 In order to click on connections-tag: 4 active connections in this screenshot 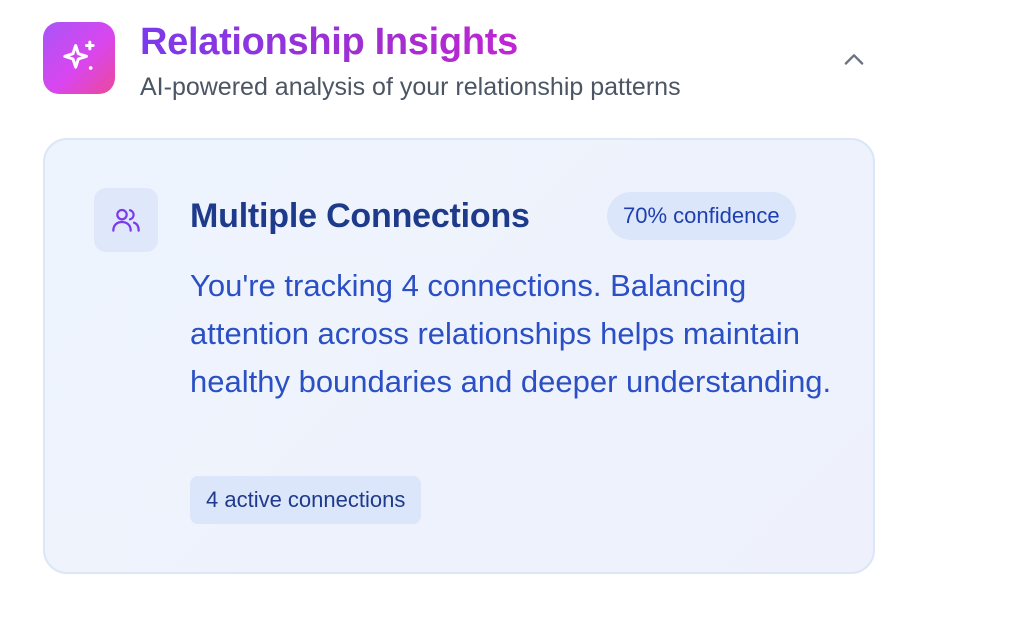, I will do `click(306, 500)`.